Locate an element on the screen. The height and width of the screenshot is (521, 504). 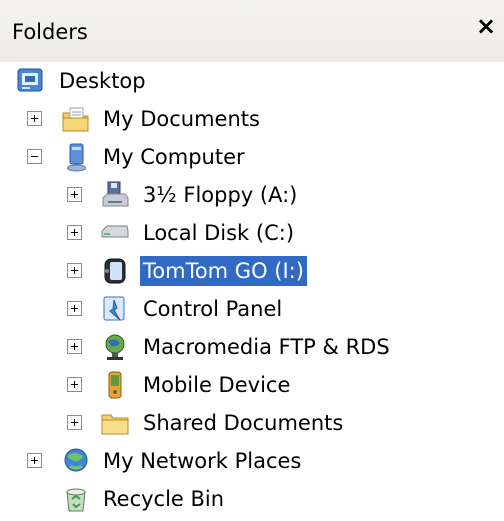
folder-icon is located at coordinates (115, 424).